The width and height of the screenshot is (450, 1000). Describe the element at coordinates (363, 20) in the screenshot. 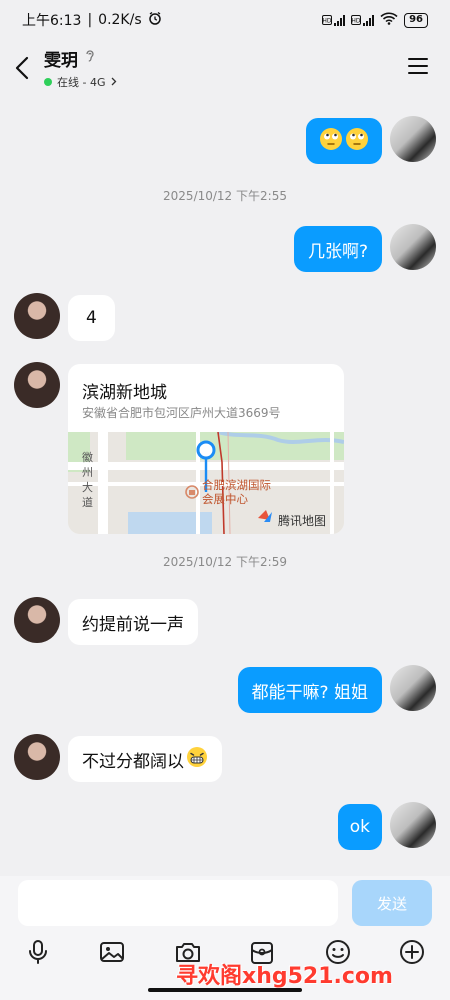

I see `hd-signal-2-icon: HD` at that location.